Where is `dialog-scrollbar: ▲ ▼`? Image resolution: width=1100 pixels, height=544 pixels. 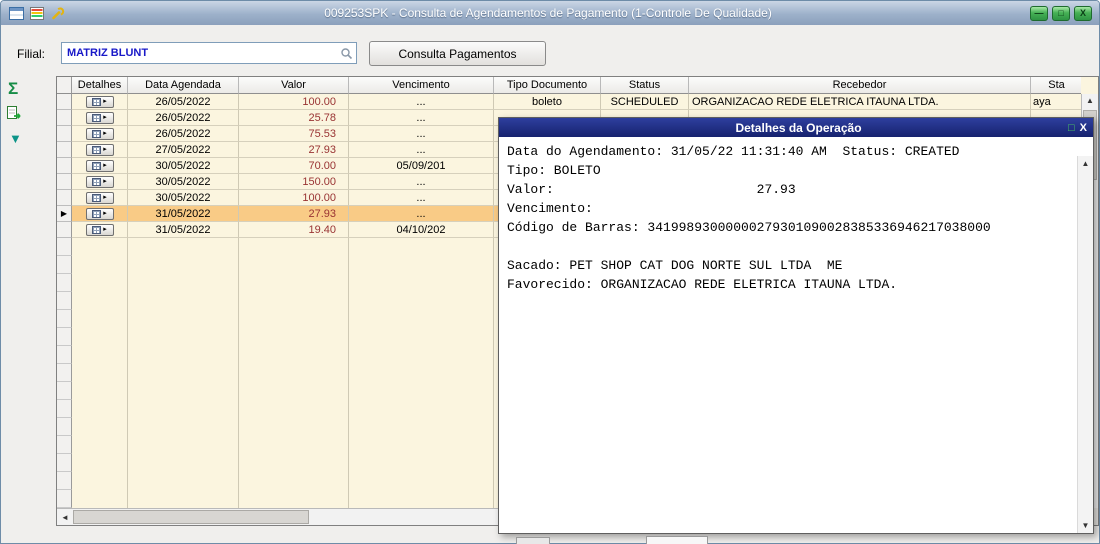
dialog-scrollbar: ▲ ▼ is located at coordinates (1085, 344).